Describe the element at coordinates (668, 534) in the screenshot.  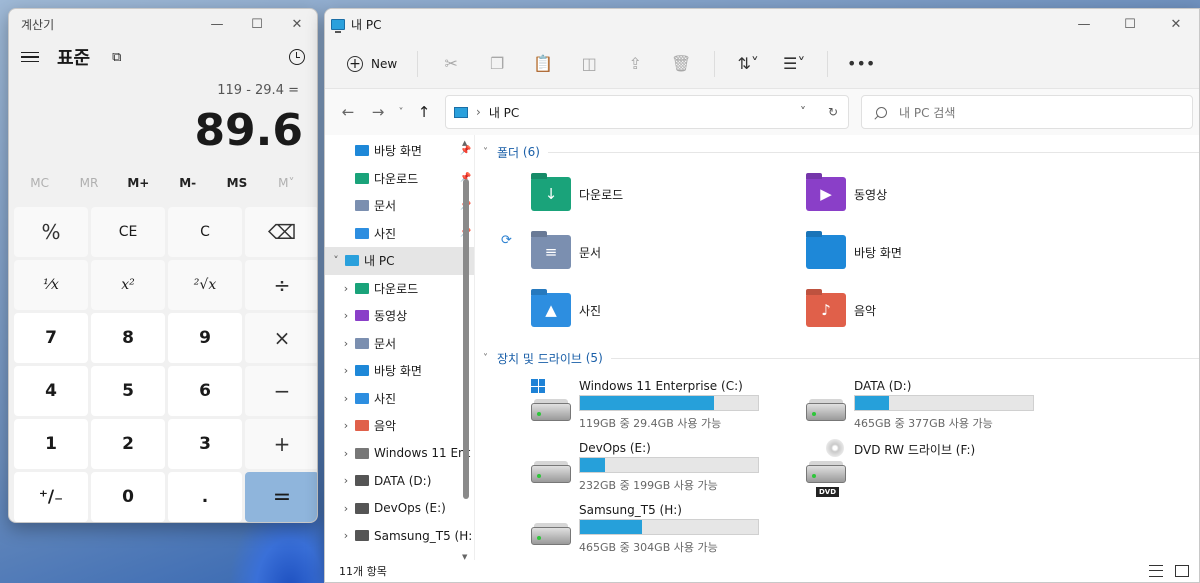
I see `drive-tile: Samsung_T5 (H:) 465GB 중 304GB 사용 가능` at that location.